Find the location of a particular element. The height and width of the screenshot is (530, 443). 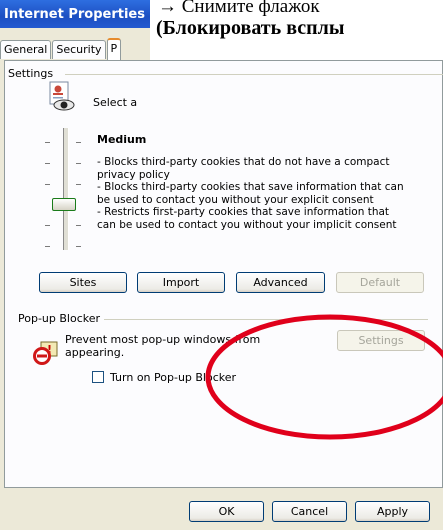

caption-line-2: (Блокировать всплы is located at coordinates (250, 28).